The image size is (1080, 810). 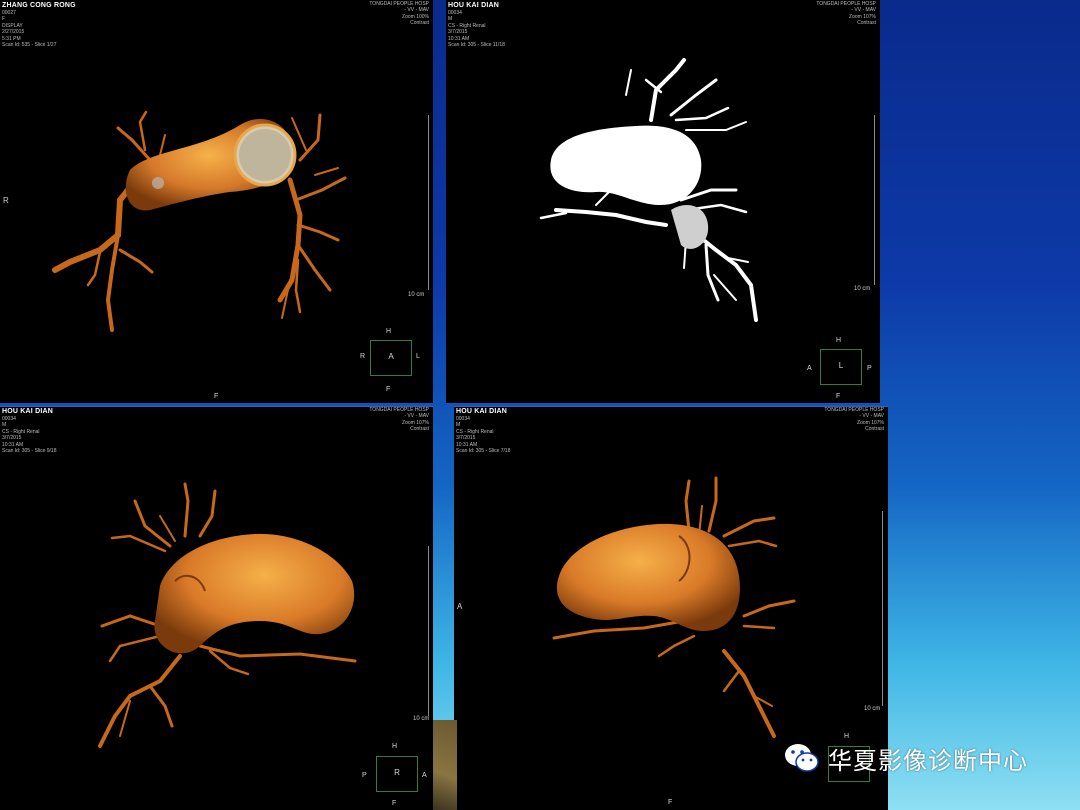 What do you see at coordinates (802, 758) in the screenshot?
I see `wechat-icon` at bounding box center [802, 758].